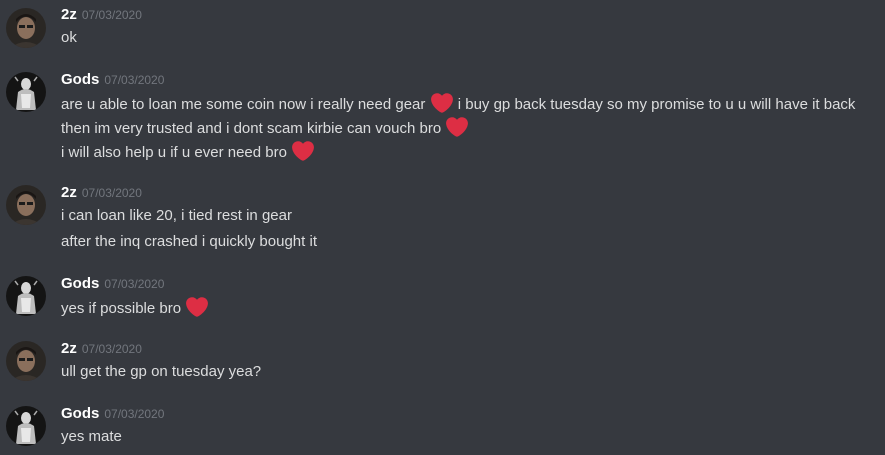 The width and height of the screenshot is (885, 455). Describe the element at coordinates (69, 37) in the screenshot. I see `message-text: ok` at that location.